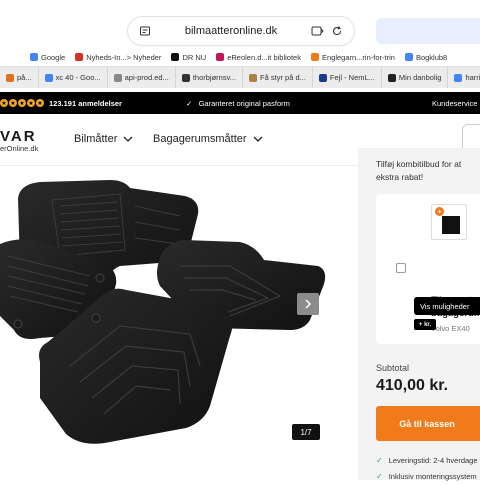  Describe the element at coordinates (85, 103) in the screenshot. I see `review-count: 123.191 anmeldelser` at that location.